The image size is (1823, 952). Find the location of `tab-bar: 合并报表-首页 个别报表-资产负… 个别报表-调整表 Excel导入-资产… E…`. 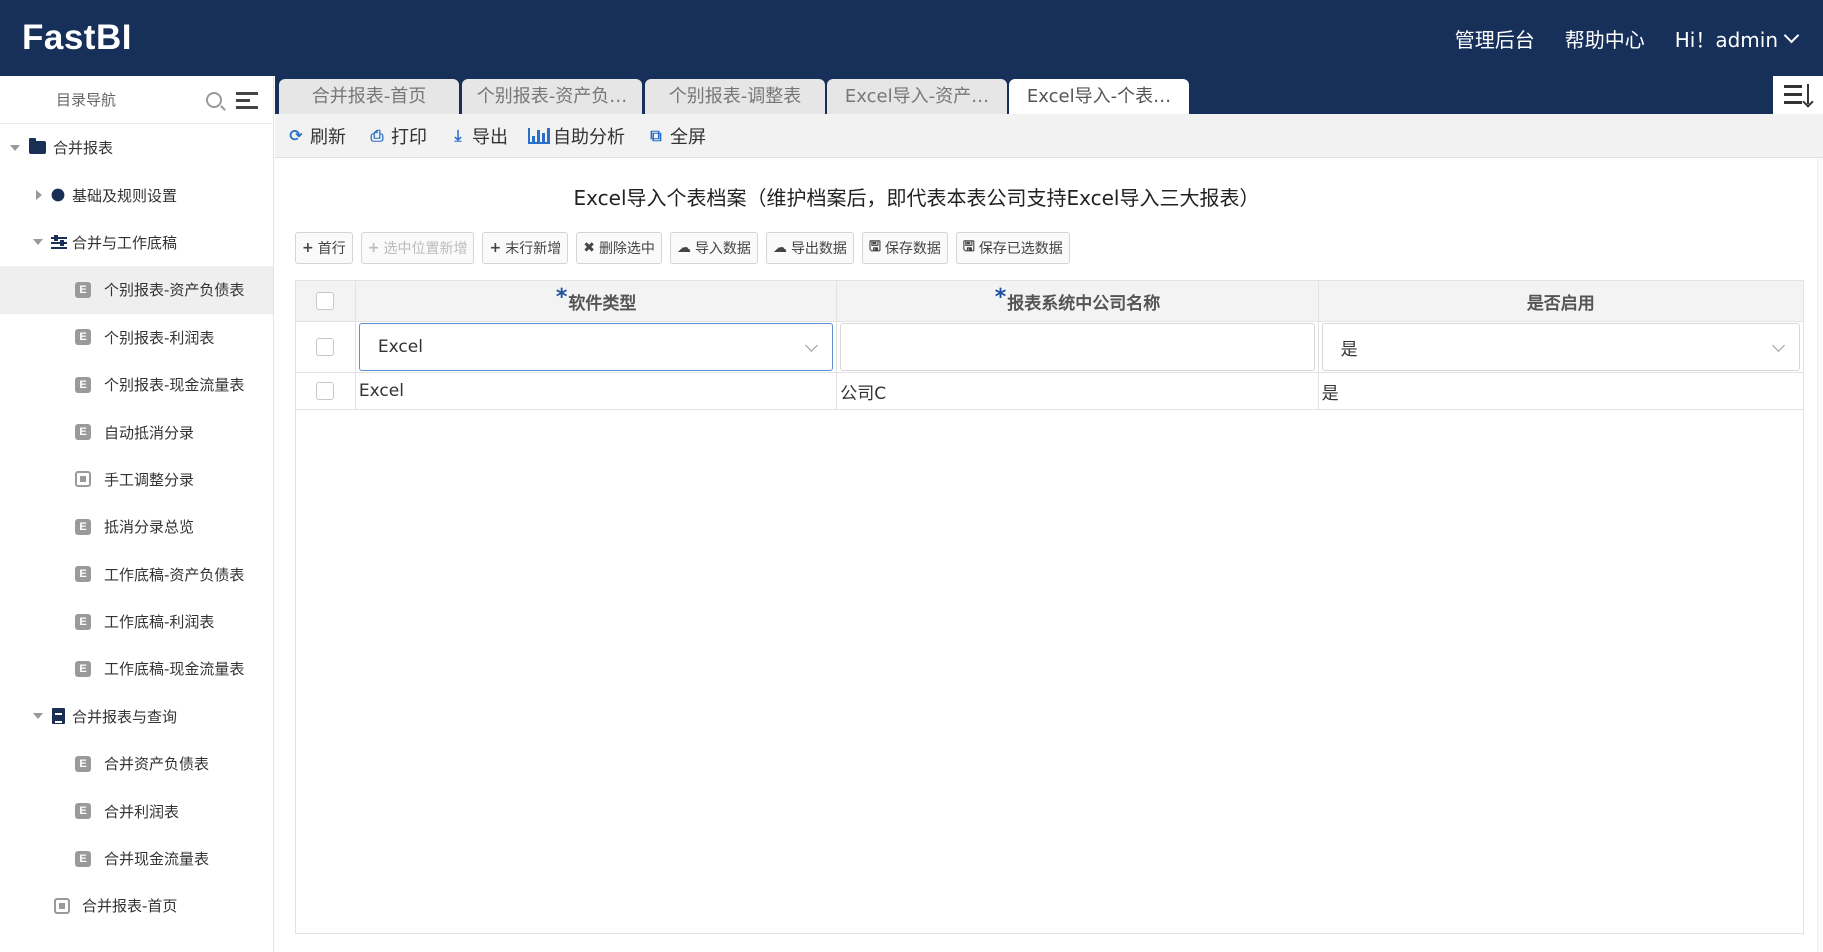

tab-bar: 合并报表-首页 个别报表-资产负… 个别报表-调整表 Excel导入-资产… E… is located at coordinates (1049, 95).